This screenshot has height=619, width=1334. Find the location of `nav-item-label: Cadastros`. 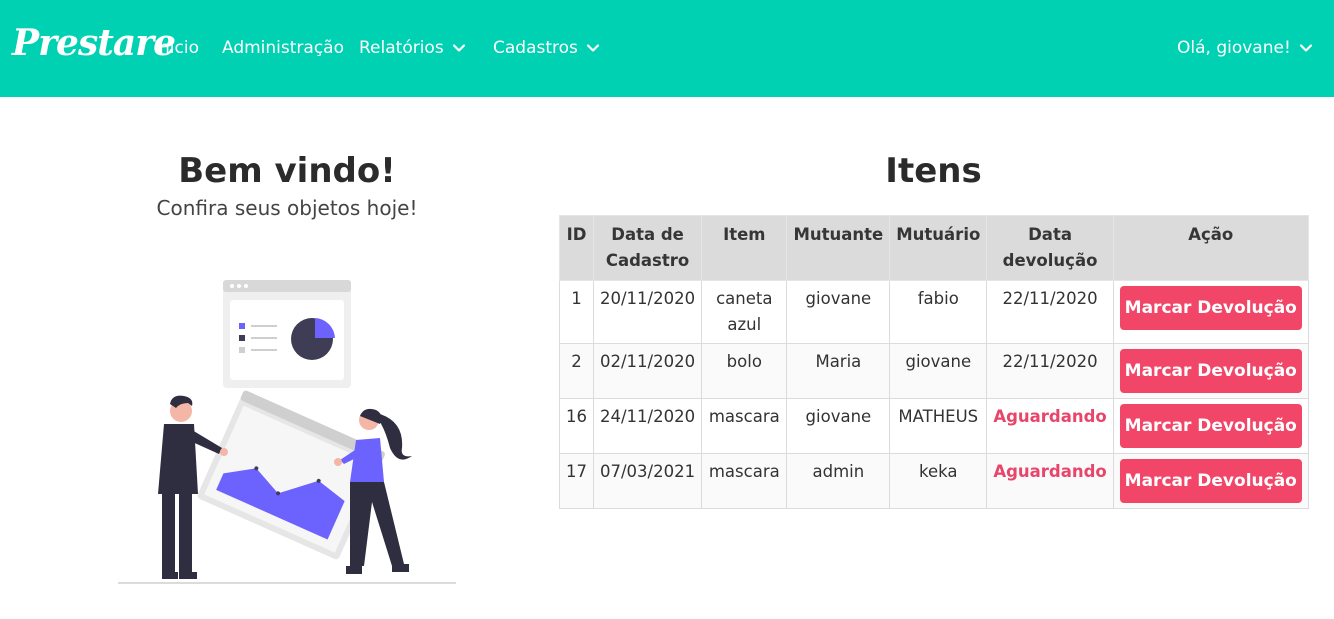

nav-item-label: Cadastros is located at coordinates (535, 48).